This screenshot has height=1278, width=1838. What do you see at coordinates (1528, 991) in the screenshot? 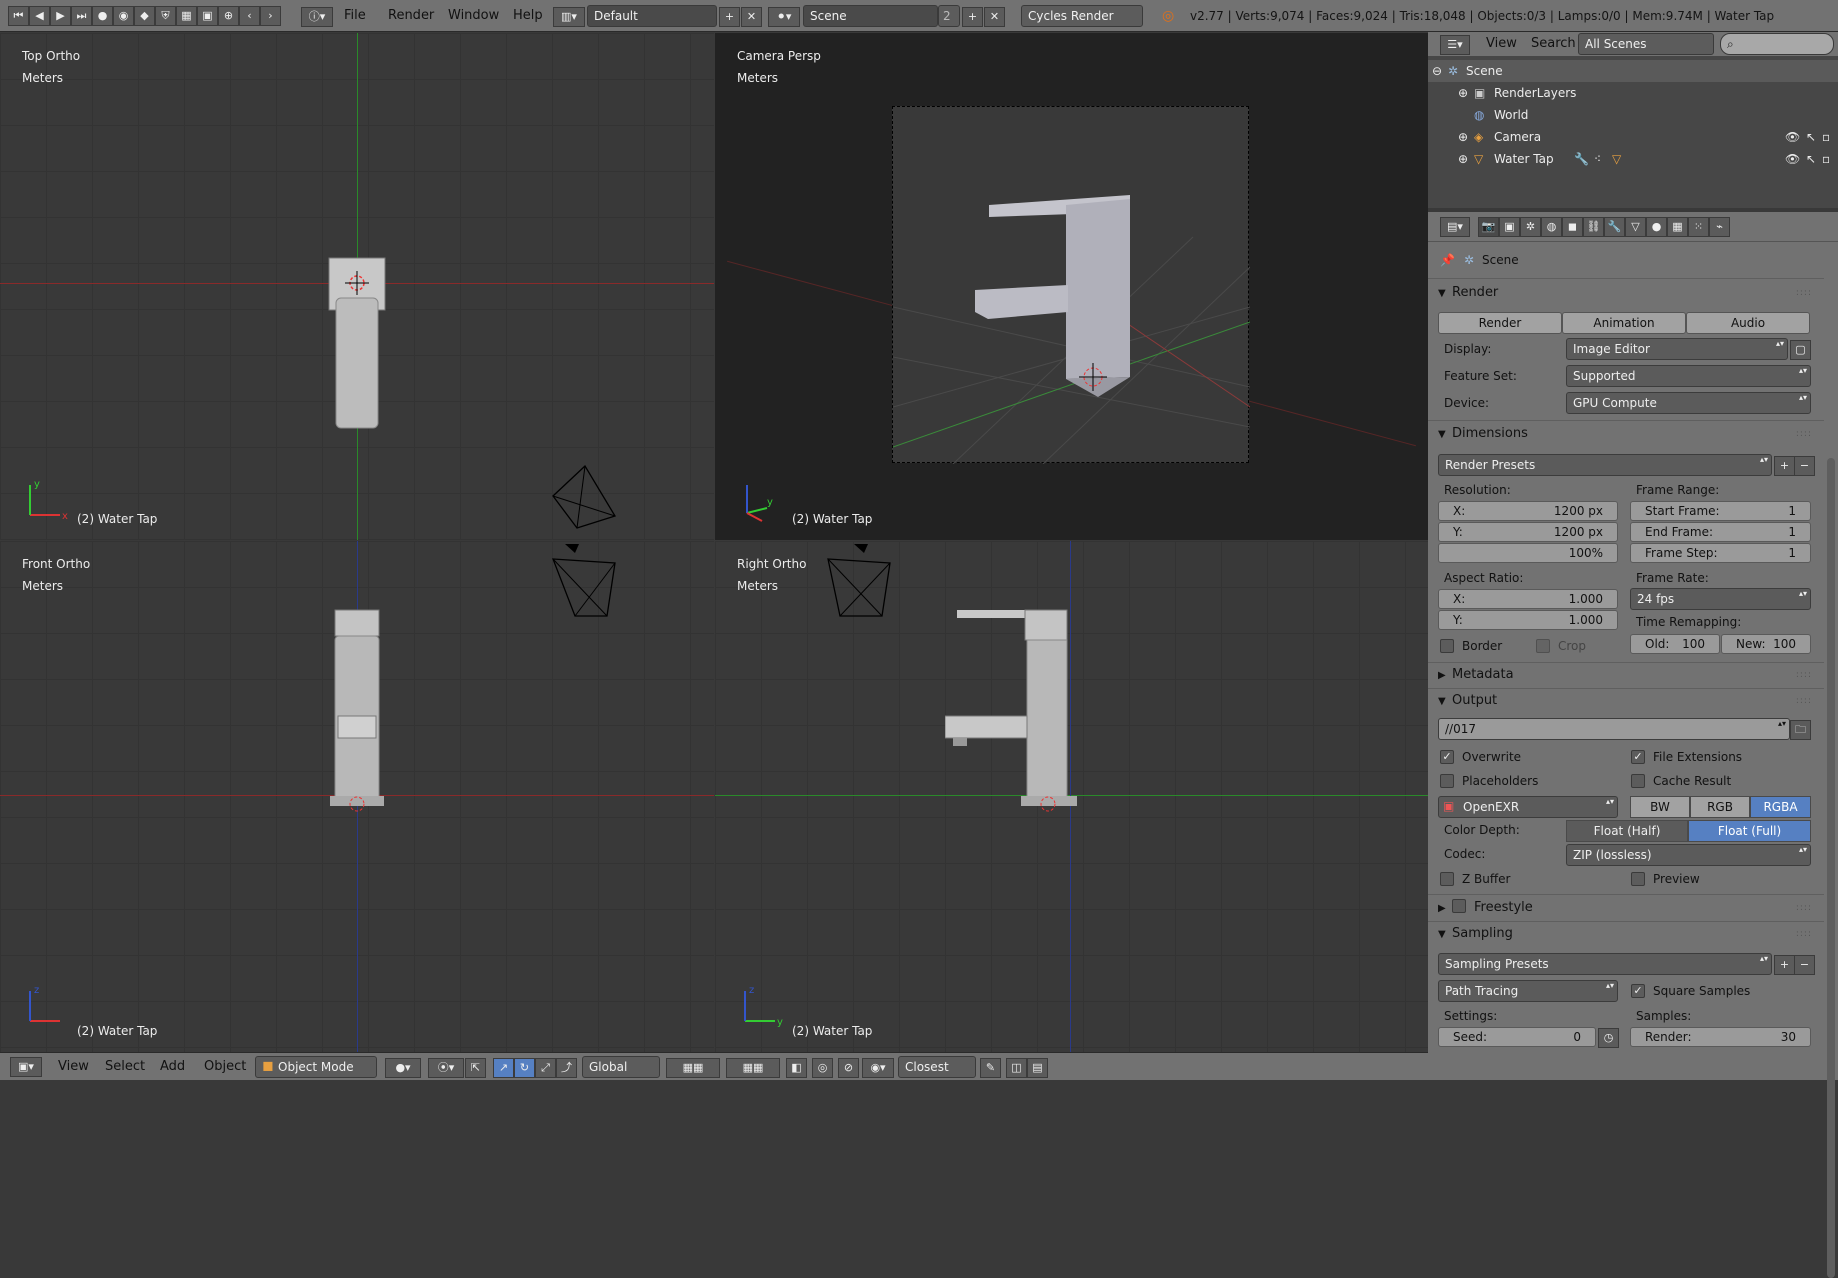
I see `integrator-select: Path Tracing` at bounding box center [1528, 991].